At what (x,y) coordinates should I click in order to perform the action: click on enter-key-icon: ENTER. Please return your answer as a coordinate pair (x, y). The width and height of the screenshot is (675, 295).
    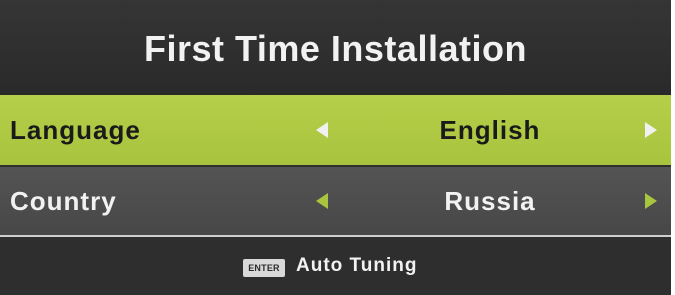
    Looking at the image, I should click on (264, 268).